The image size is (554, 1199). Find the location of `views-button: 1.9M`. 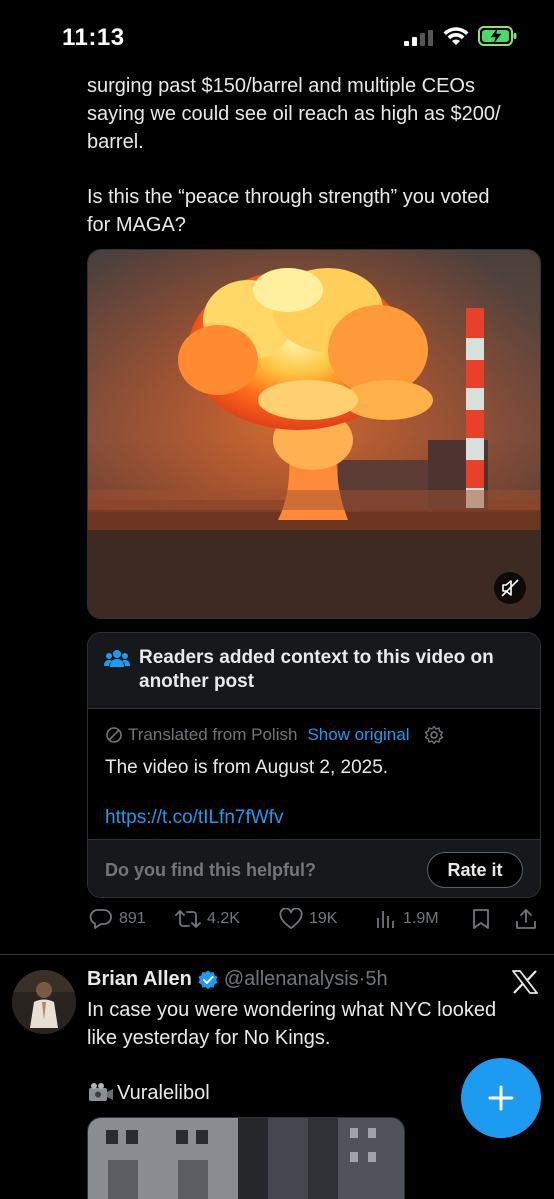

views-button: 1.9M is located at coordinates (407, 919).